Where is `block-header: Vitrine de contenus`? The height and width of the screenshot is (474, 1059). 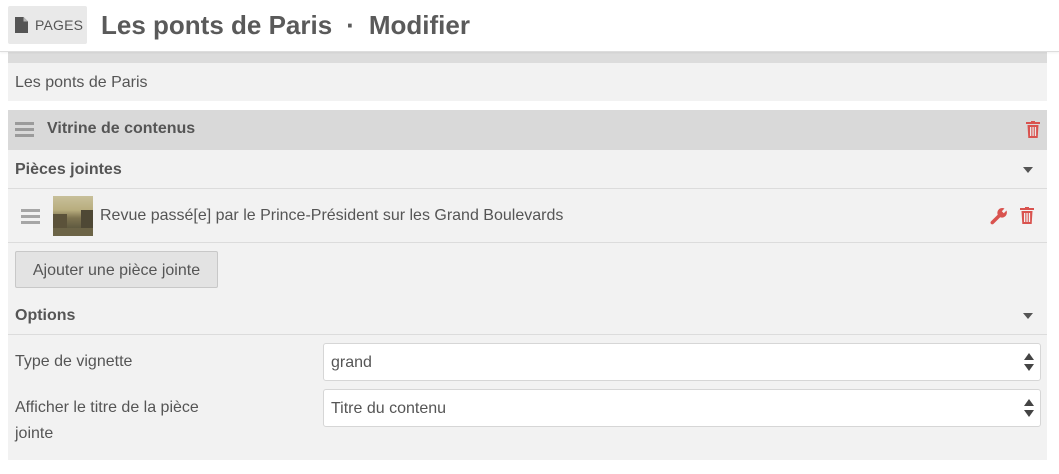
block-header: Vitrine de contenus is located at coordinates (527, 130).